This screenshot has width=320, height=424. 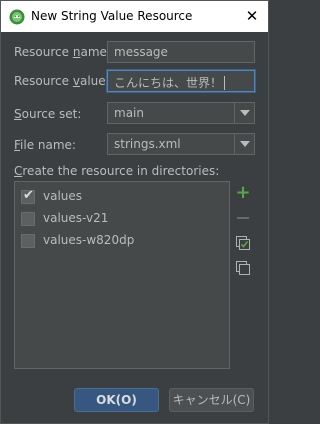 I want to click on resource-value-input: こんにちは、世界！, so click(x=181, y=81).